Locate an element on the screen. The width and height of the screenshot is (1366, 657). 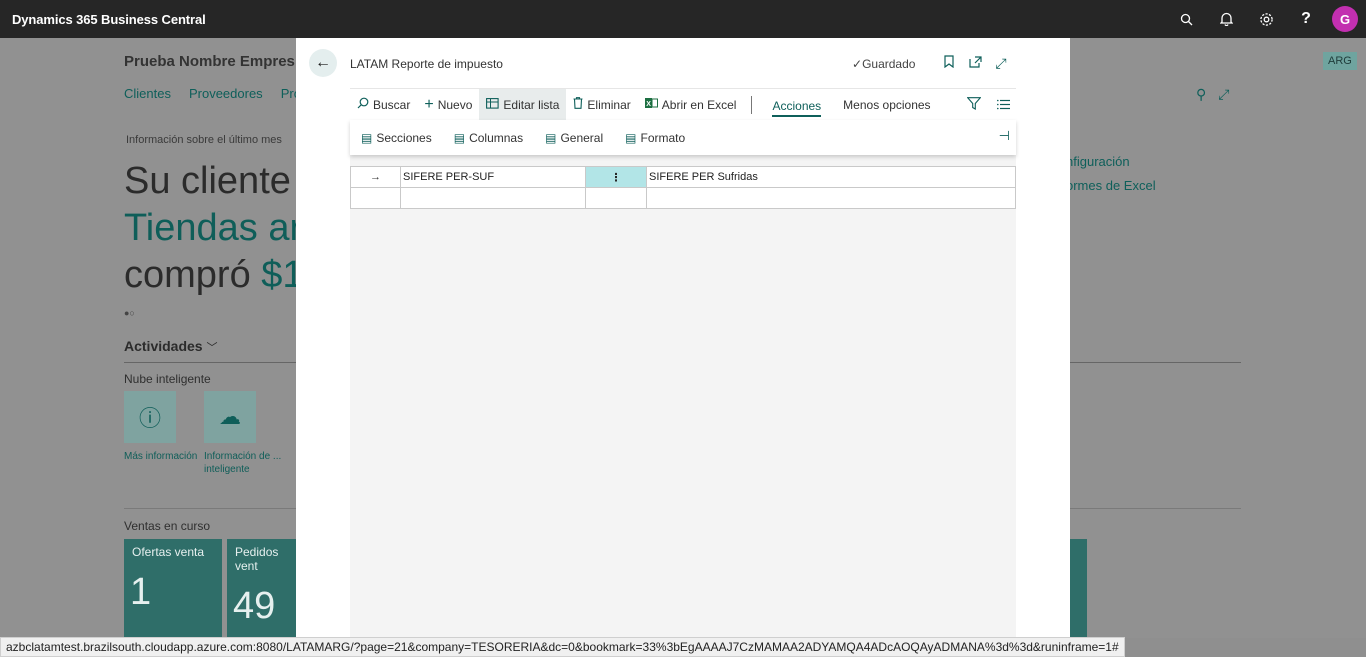
table-row: → SIFERE PER-SUF ⋮ SIFERE PER Sufridas is located at coordinates (683, 177).